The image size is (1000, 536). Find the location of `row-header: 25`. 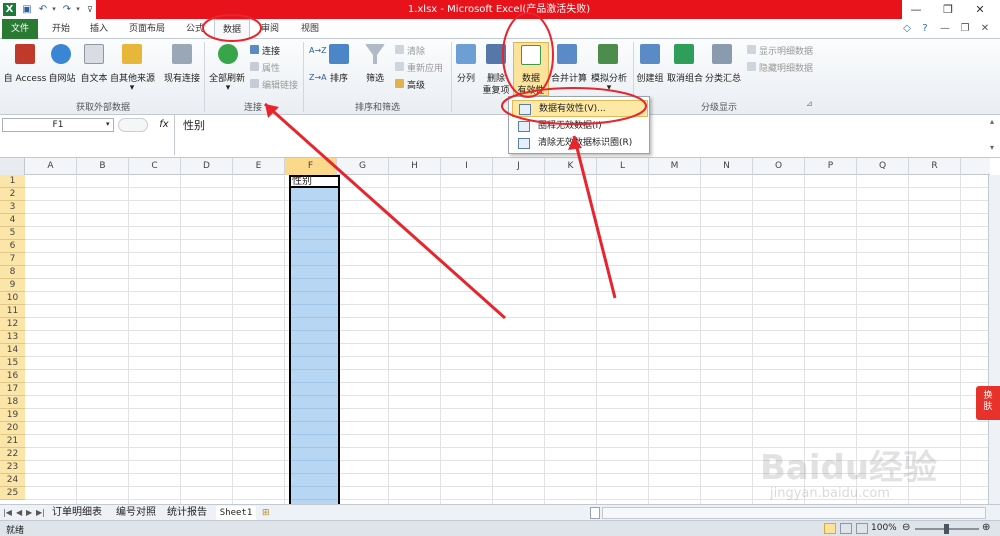

row-header: 25 is located at coordinates (12, 493).